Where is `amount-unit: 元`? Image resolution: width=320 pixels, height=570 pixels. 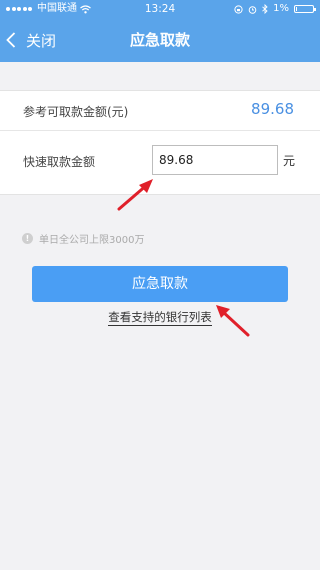 amount-unit: 元 is located at coordinates (289, 161).